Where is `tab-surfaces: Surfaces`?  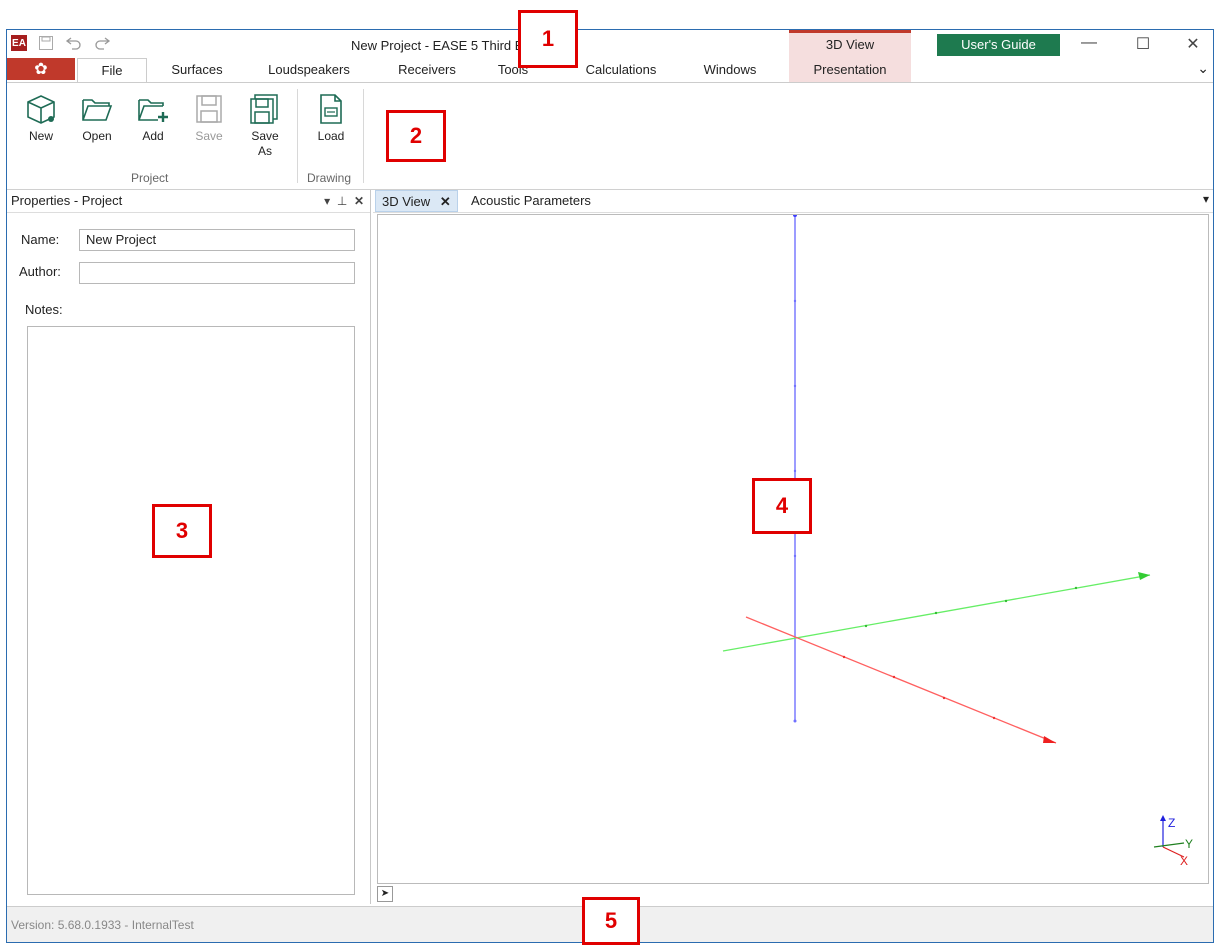 tab-surfaces: Surfaces is located at coordinates (197, 70).